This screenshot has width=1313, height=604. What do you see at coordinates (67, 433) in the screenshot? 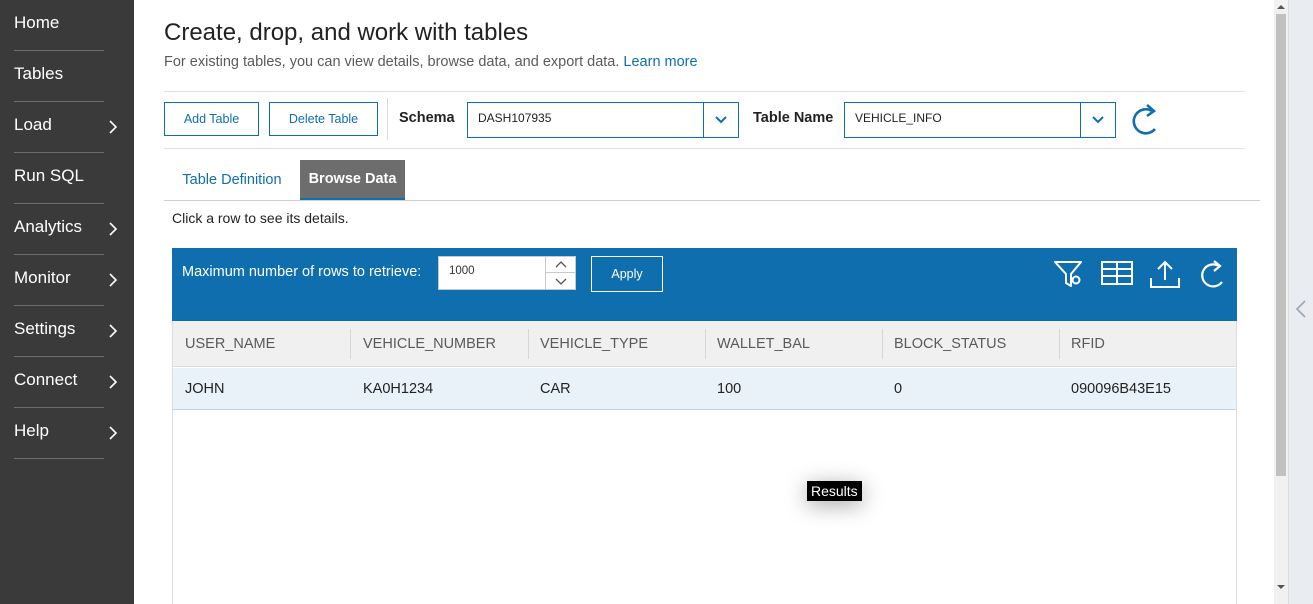
I see `sidebar-item-help: Help` at bounding box center [67, 433].